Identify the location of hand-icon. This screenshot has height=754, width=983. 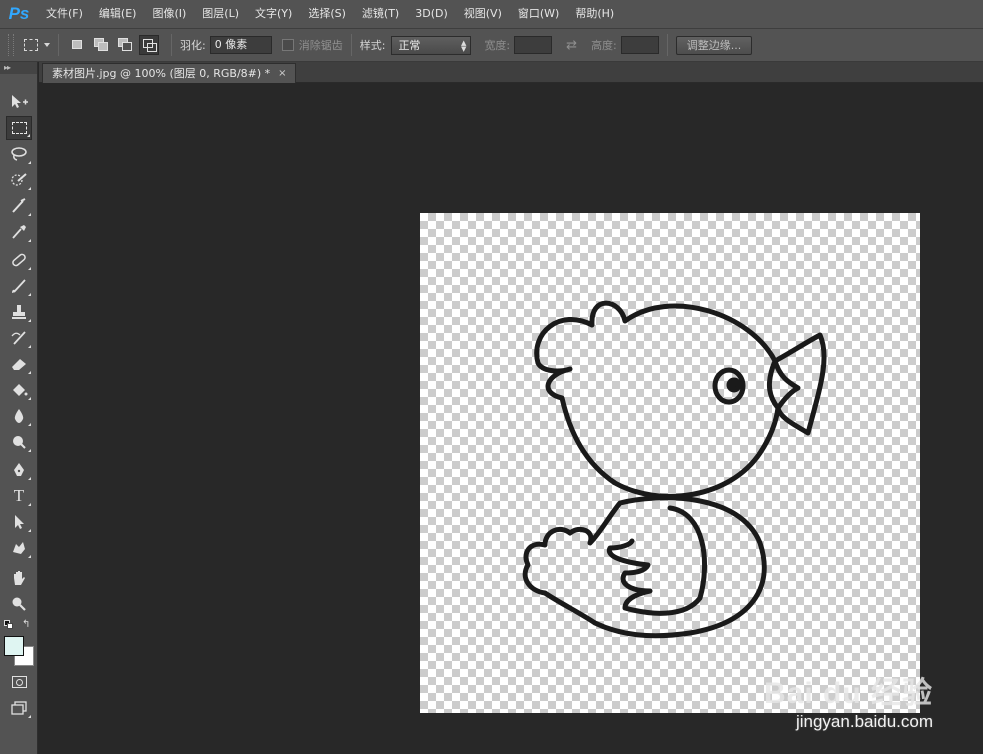
(19, 578).